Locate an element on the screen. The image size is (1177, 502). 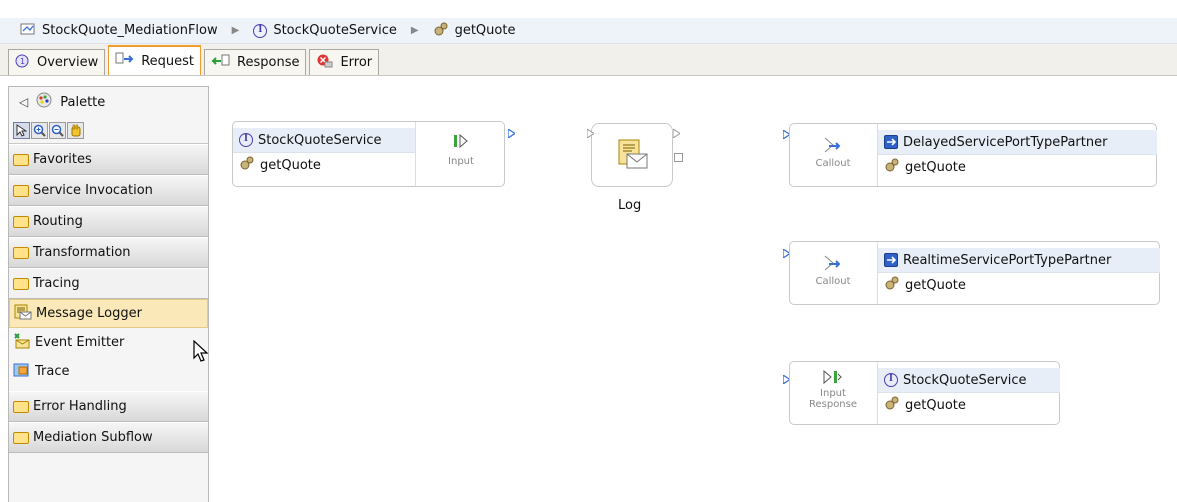
log-node-label: Log is located at coordinates (630, 205).